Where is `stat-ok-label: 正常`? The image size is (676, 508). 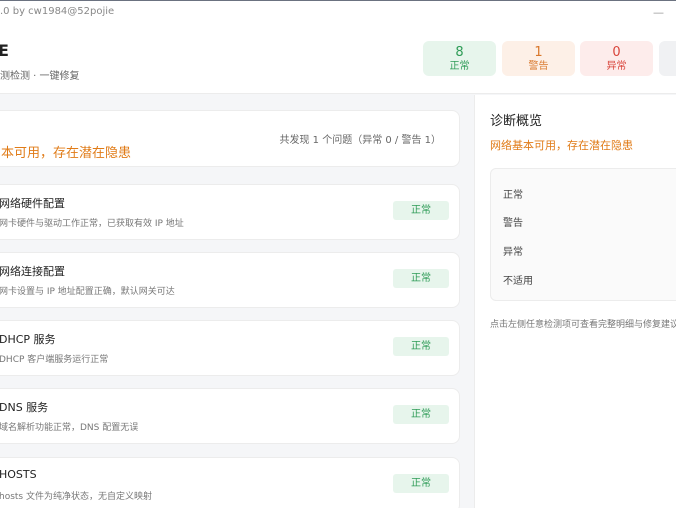
stat-ok-label: 正常 is located at coordinates (459, 66).